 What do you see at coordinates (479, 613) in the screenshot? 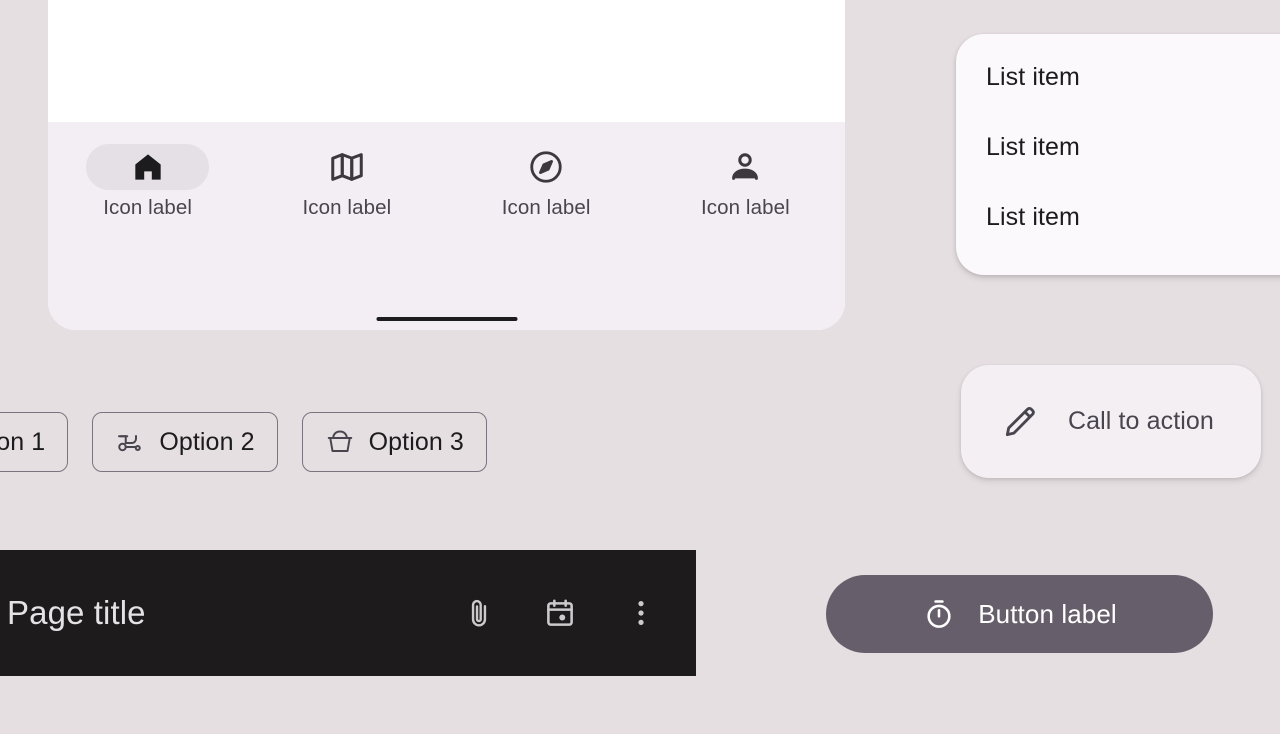
I see `attachment-paperclip-icon` at bounding box center [479, 613].